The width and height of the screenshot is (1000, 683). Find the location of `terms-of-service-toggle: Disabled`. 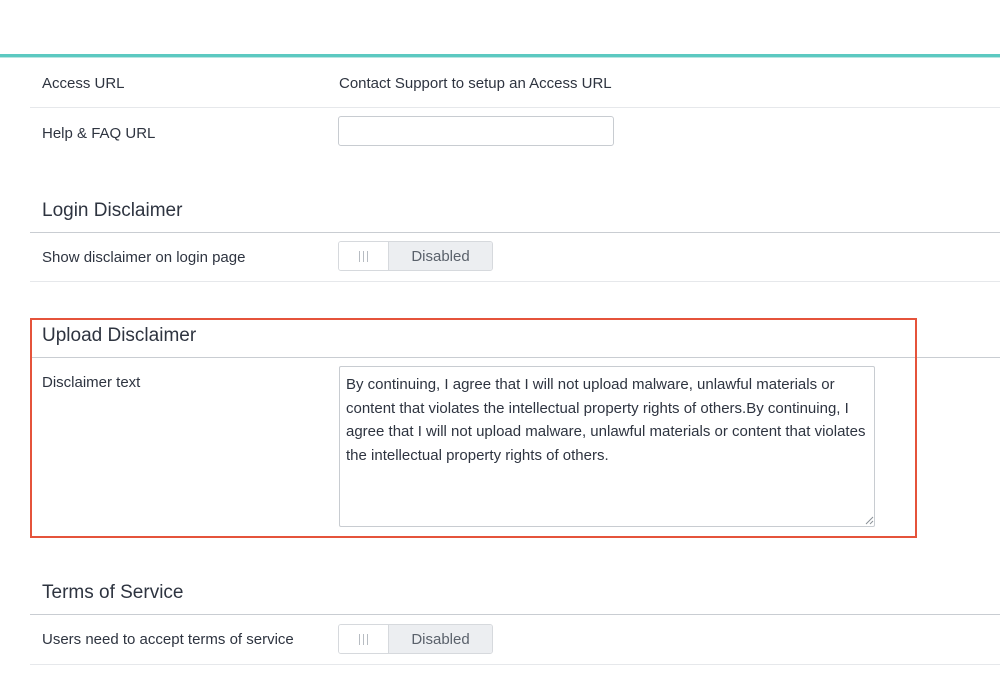

terms-of-service-toggle: Disabled is located at coordinates (415, 639).